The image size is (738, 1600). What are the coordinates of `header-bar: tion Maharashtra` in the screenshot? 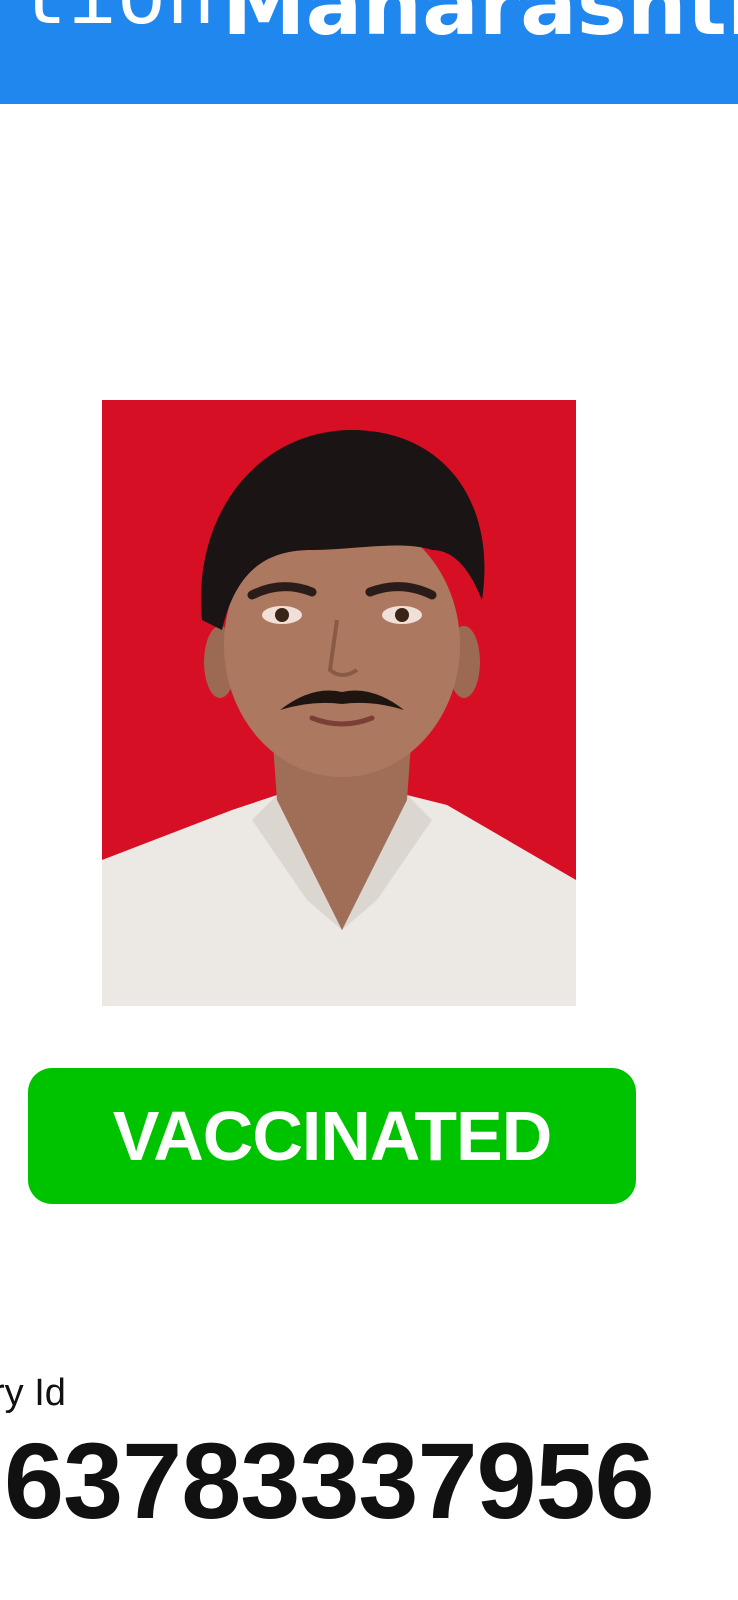 It's located at (369, 52).